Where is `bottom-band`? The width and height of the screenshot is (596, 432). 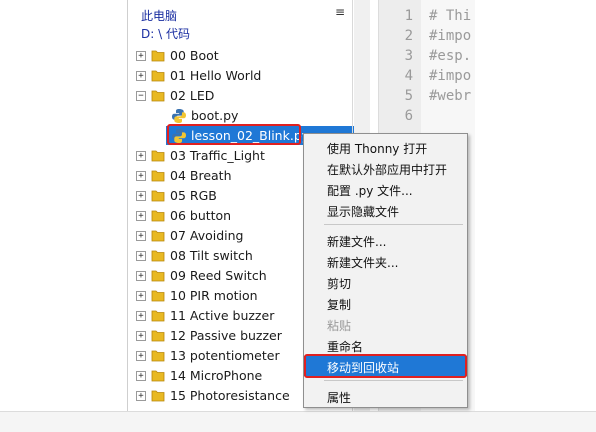 bottom-band is located at coordinates (298, 421).